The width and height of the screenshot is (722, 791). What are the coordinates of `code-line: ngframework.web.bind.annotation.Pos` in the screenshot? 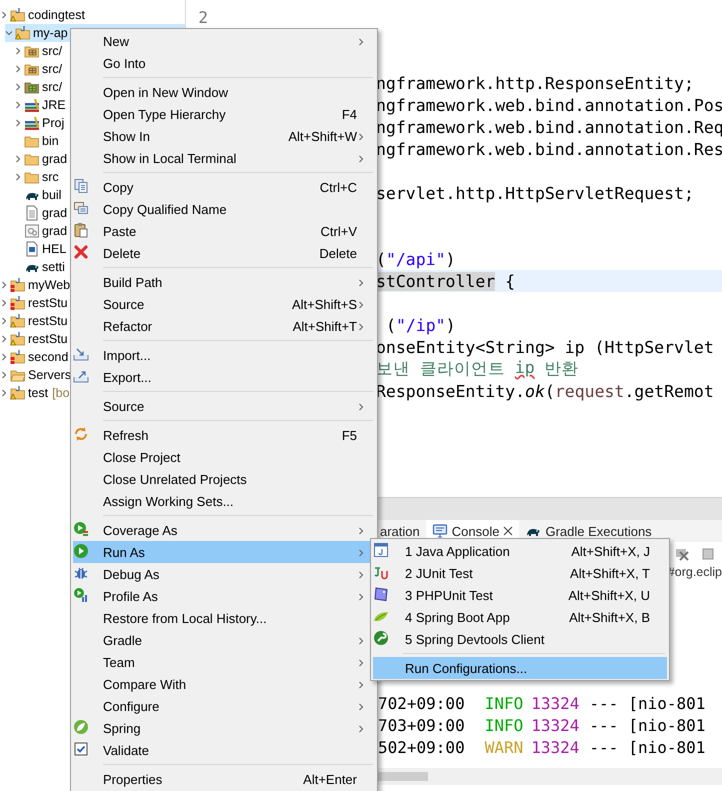 It's located at (549, 105).